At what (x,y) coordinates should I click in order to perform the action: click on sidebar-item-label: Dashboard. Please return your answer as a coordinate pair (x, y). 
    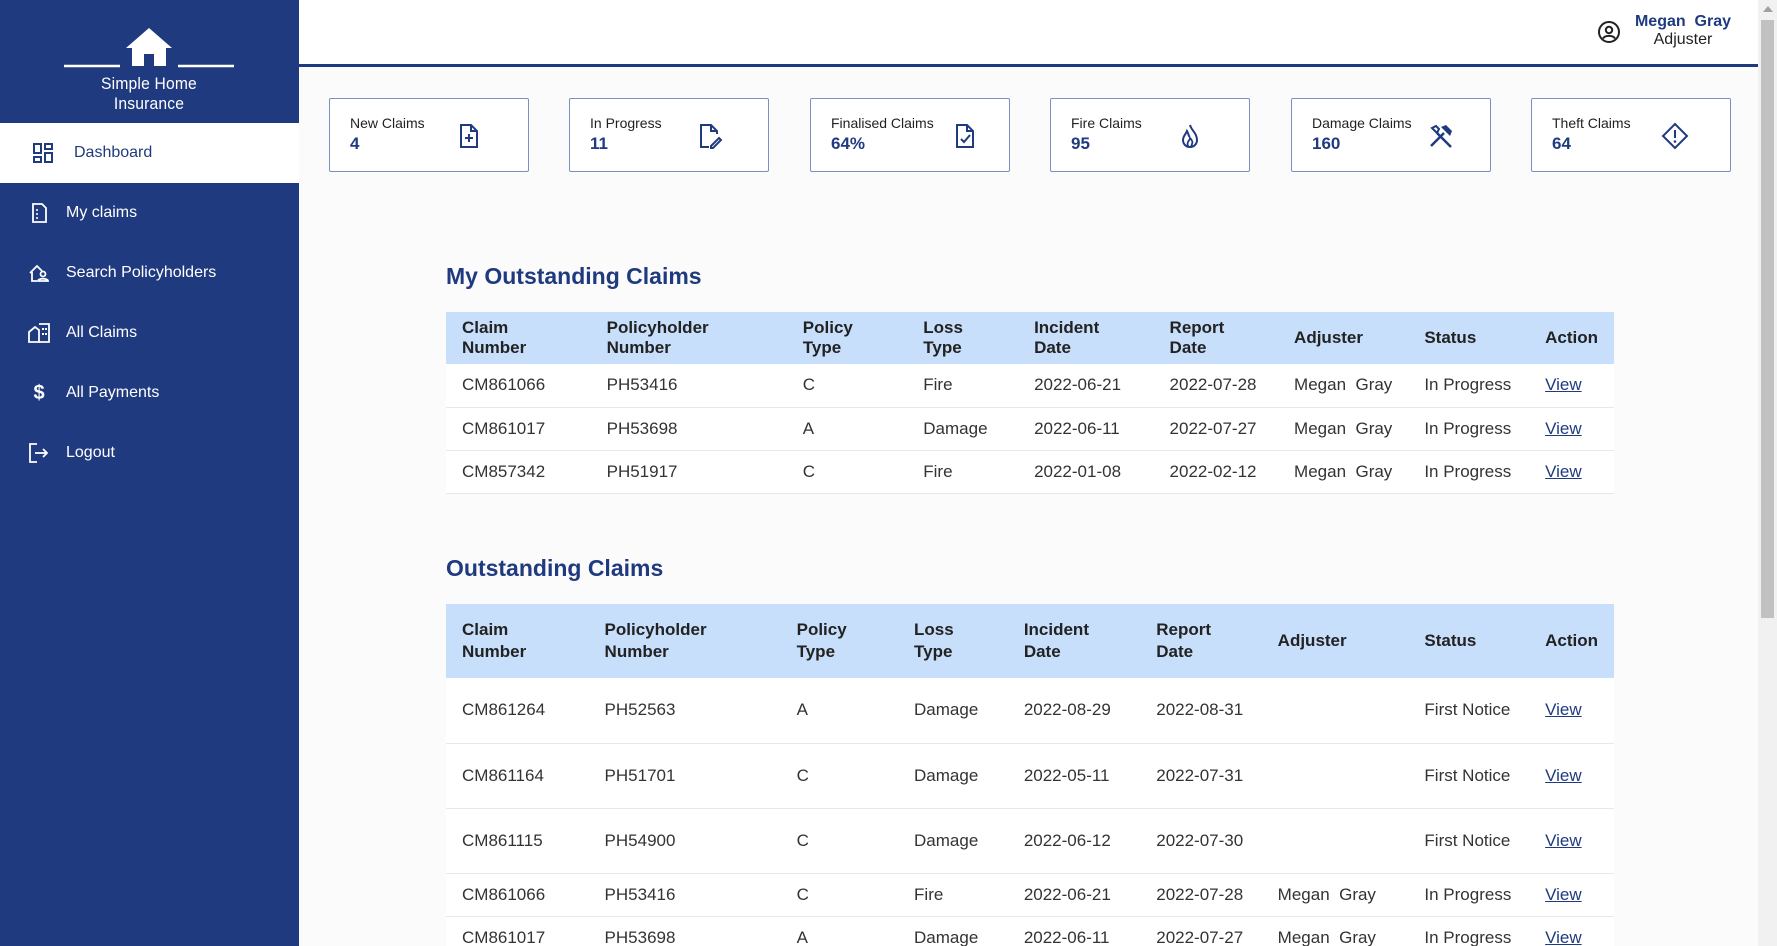
    Looking at the image, I should click on (113, 152).